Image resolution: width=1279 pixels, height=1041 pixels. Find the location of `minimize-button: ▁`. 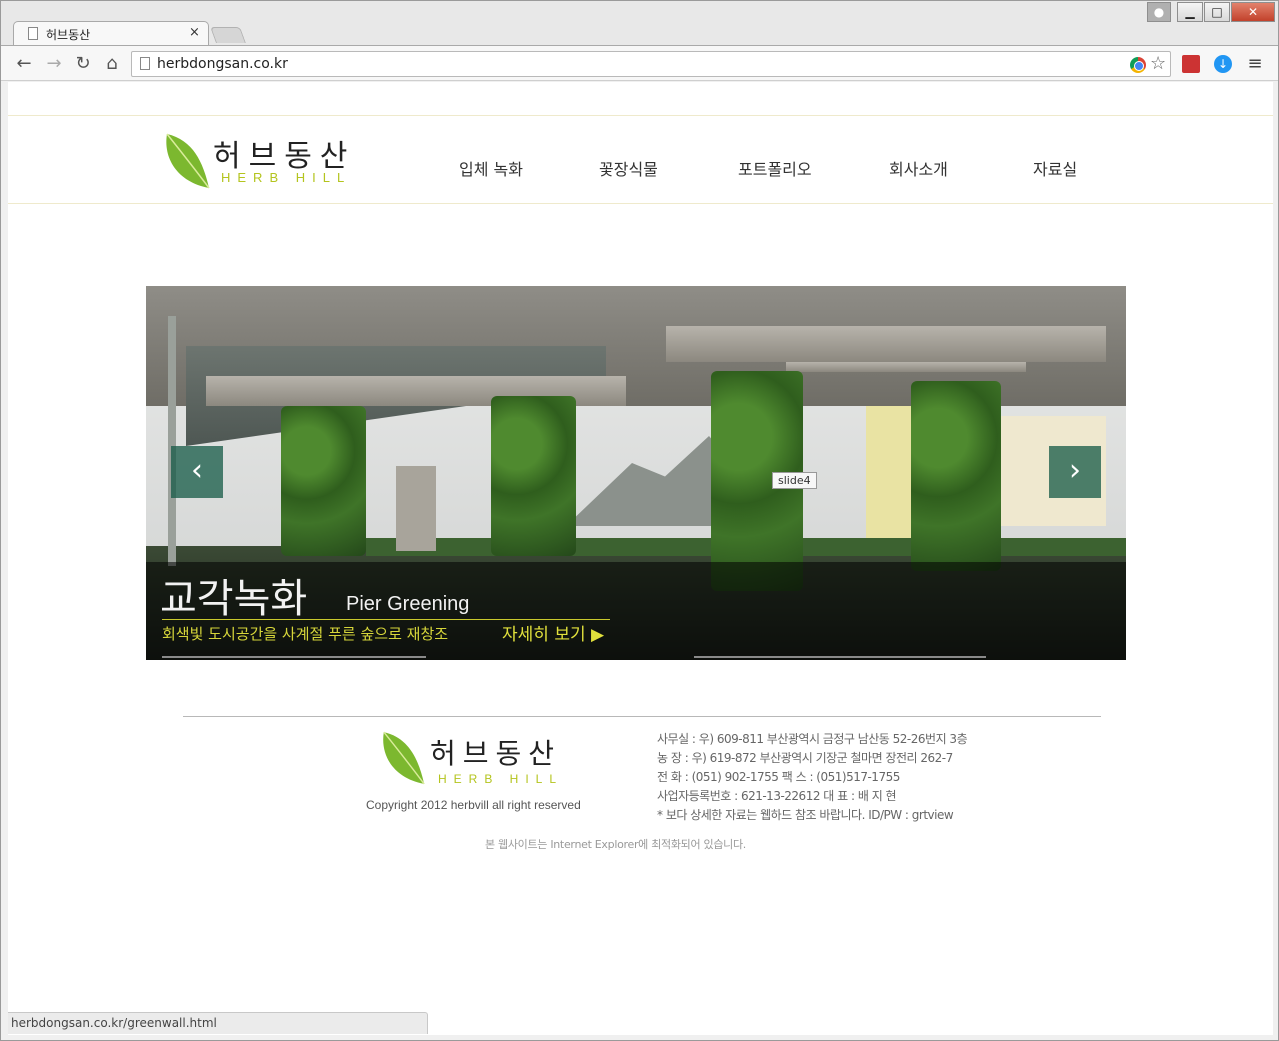

minimize-button: ▁ is located at coordinates (1190, 12).